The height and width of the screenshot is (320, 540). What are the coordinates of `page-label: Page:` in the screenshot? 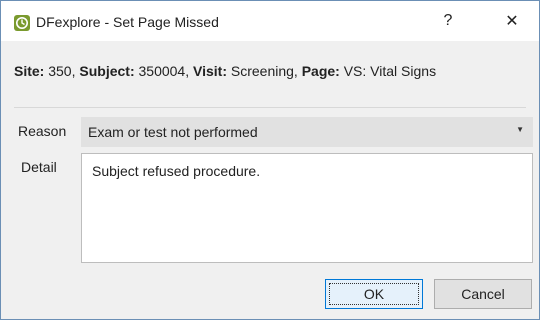 It's located at (320, 71).